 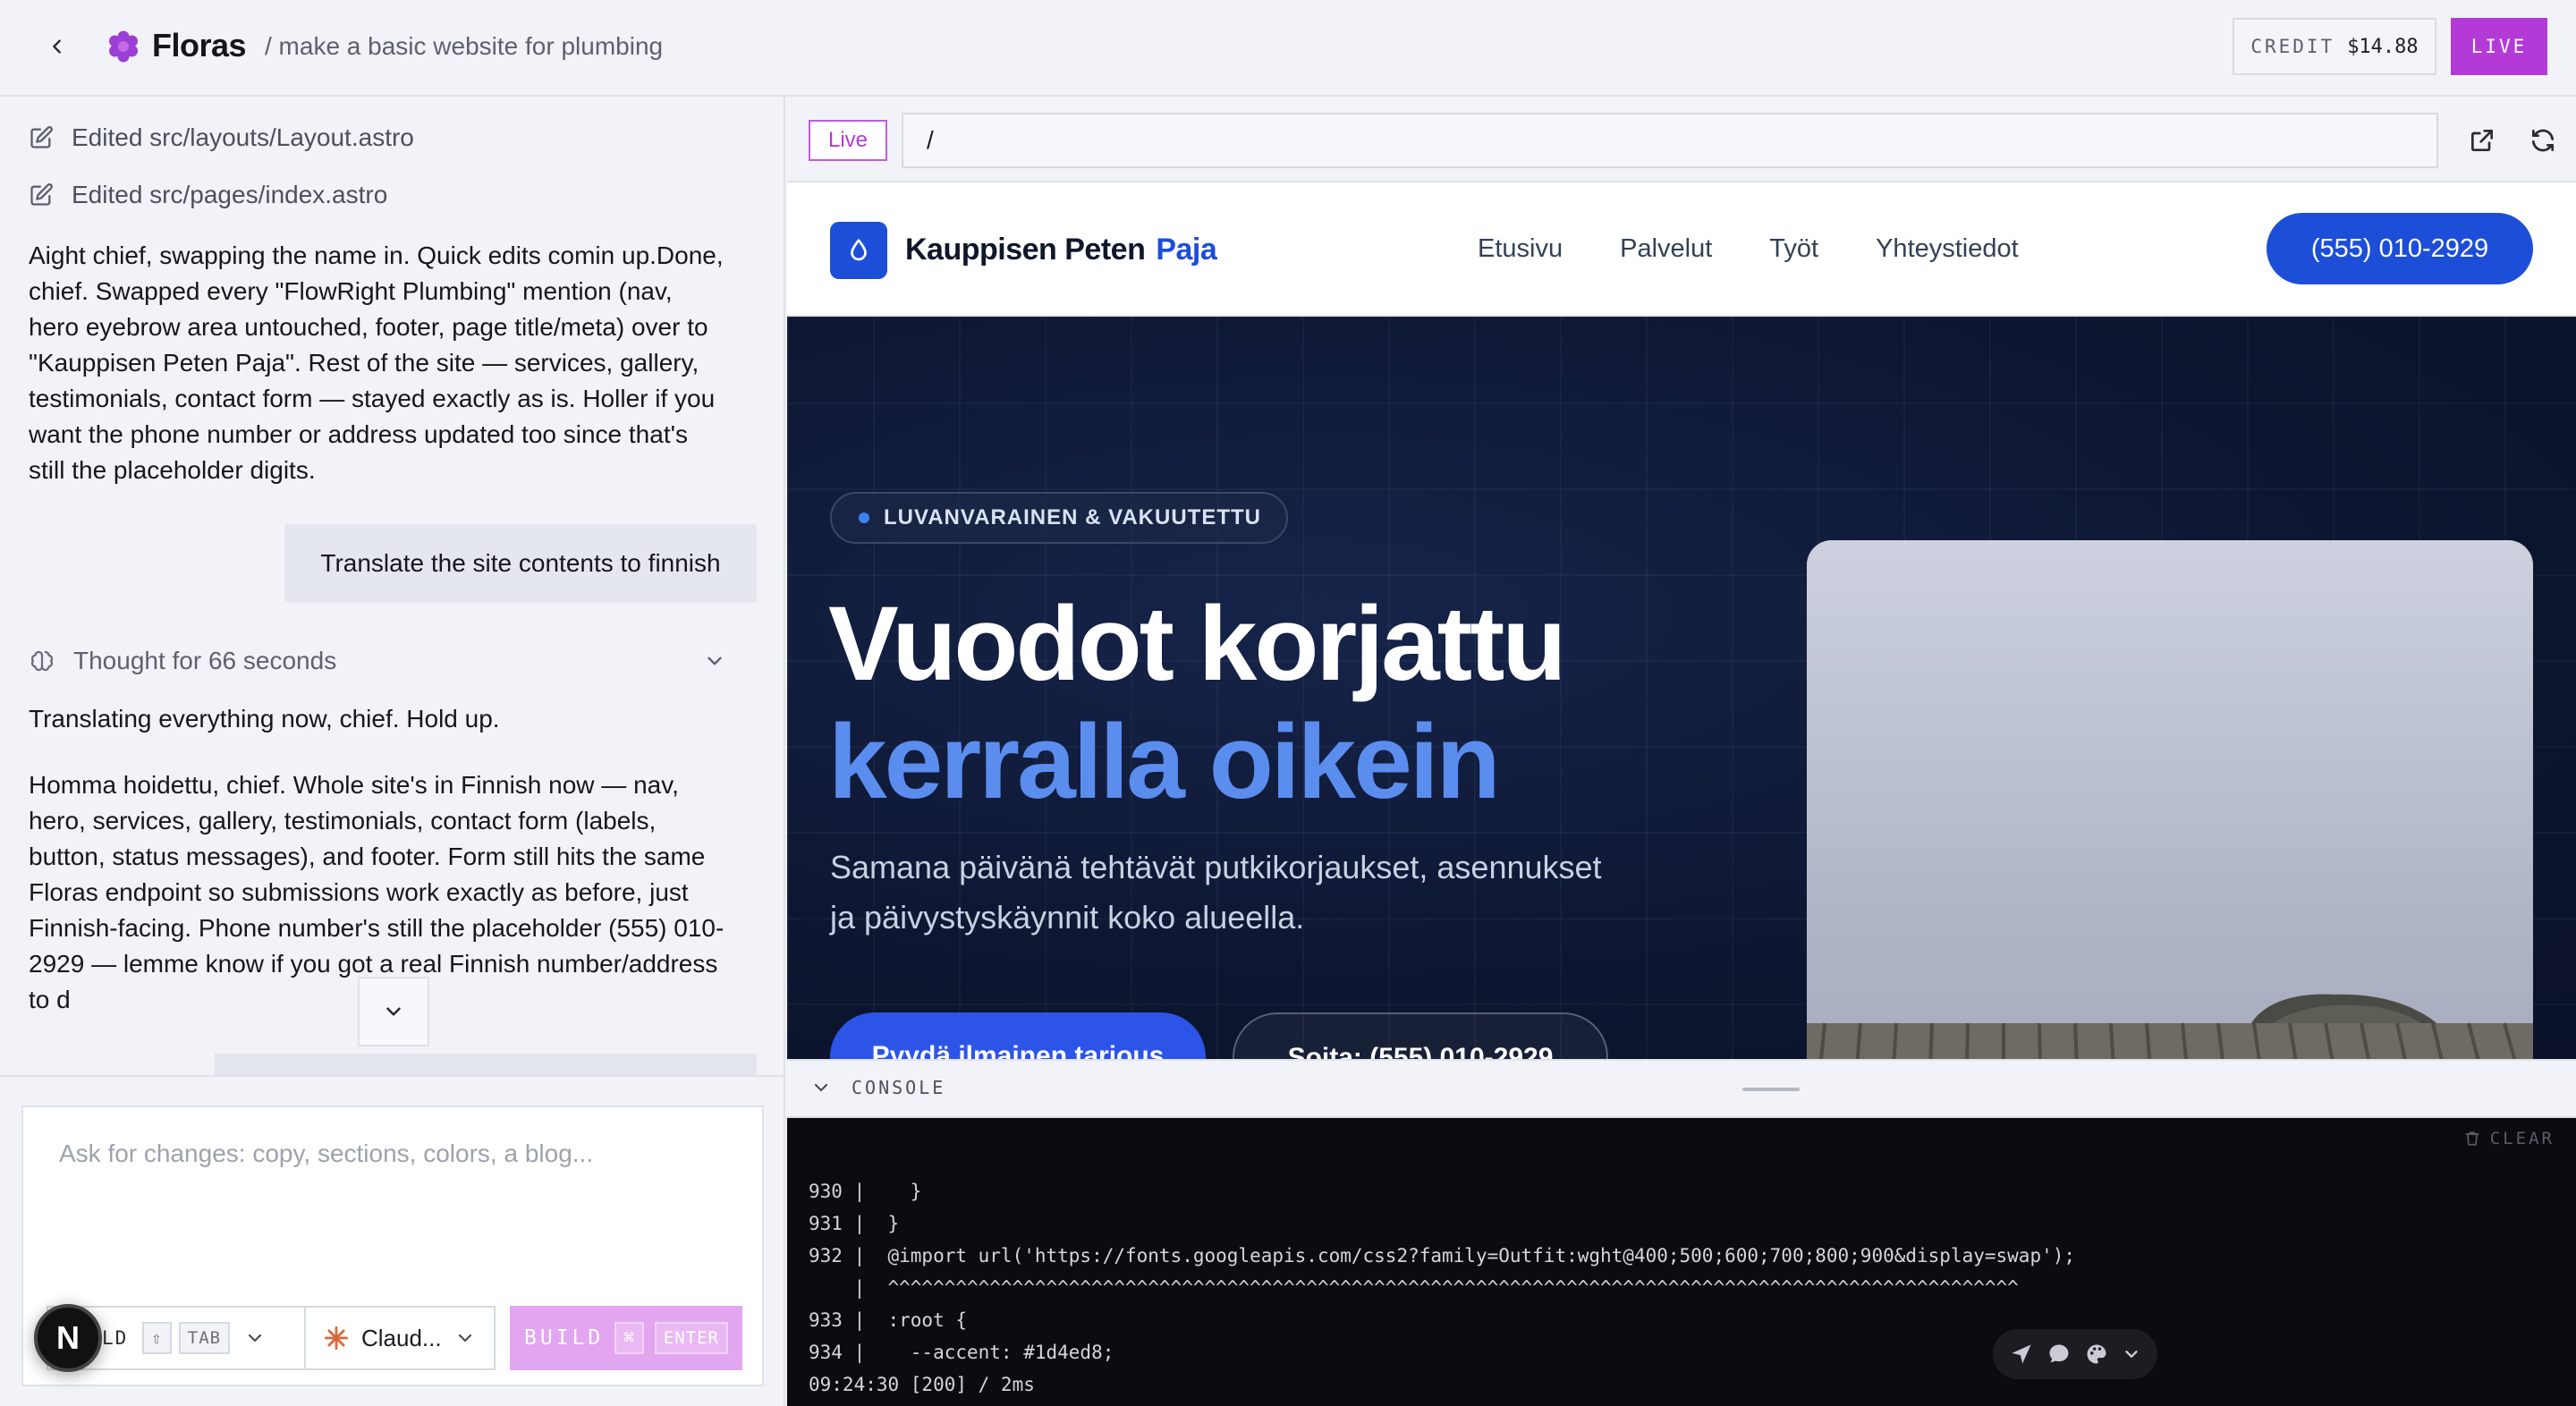 I want to click on hero-headline-line1: Vuodot korjattu, so click(x=1197, y=644).